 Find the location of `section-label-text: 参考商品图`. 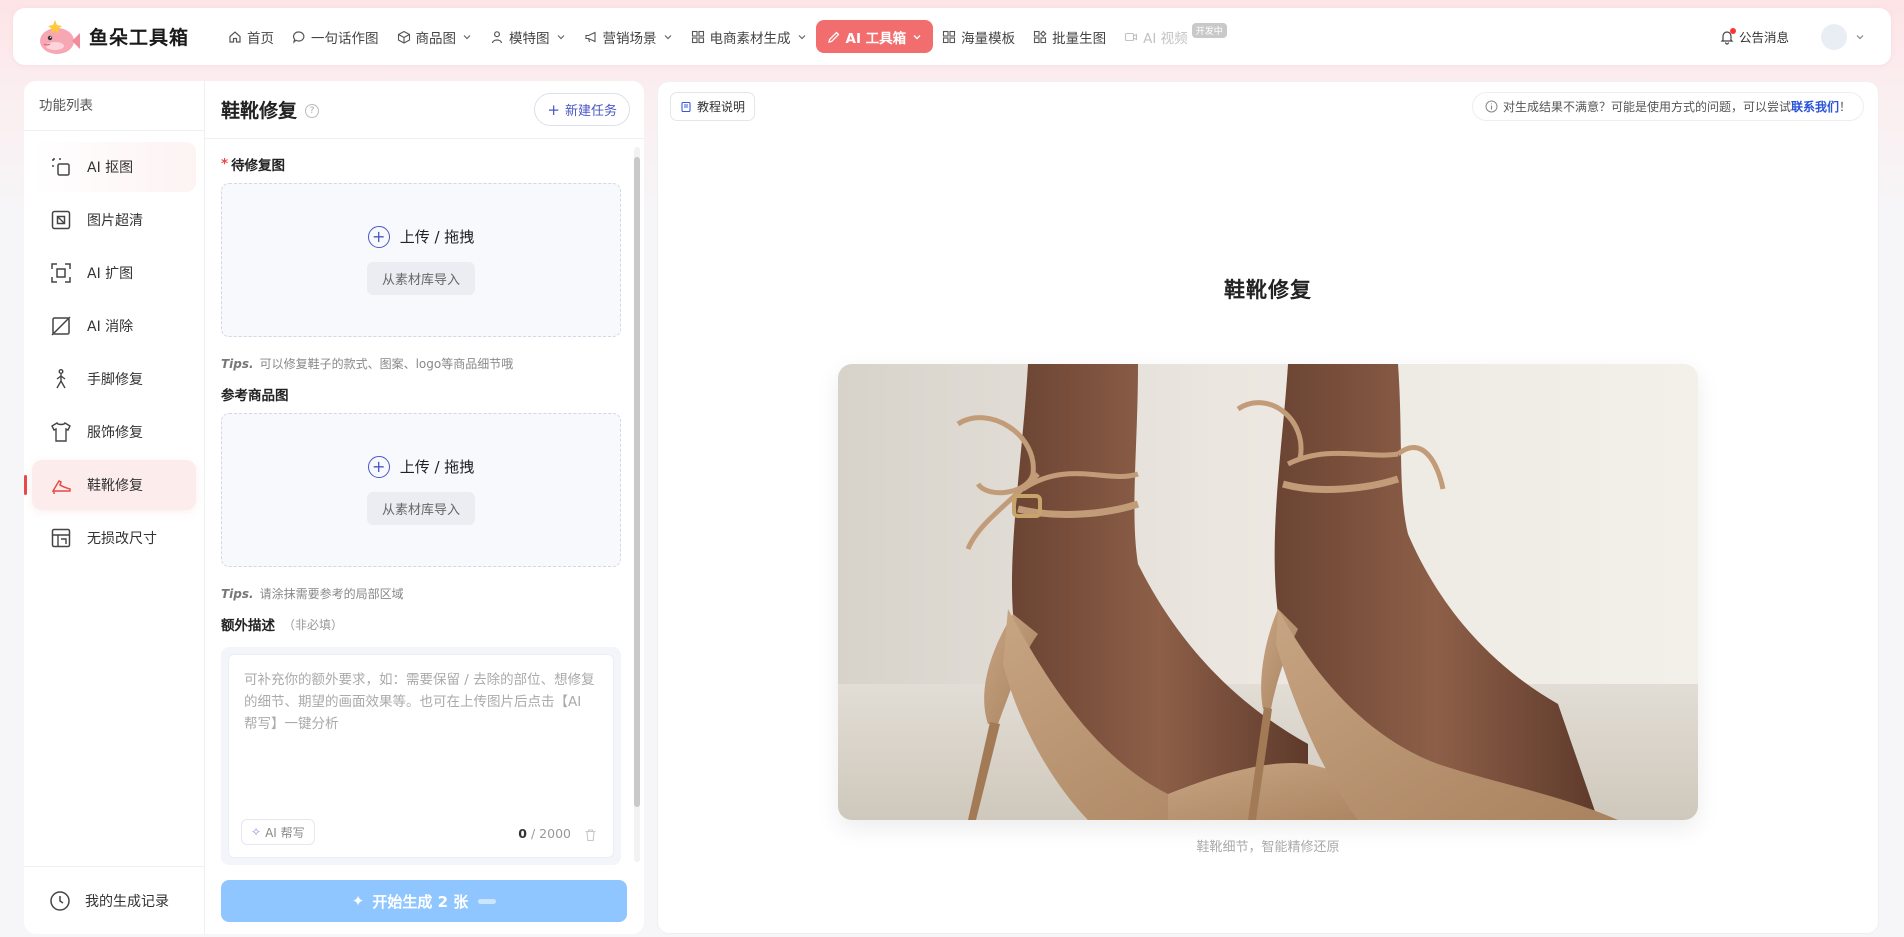

section-label-text: 参考商品图 is located at coordinates (255, 396).